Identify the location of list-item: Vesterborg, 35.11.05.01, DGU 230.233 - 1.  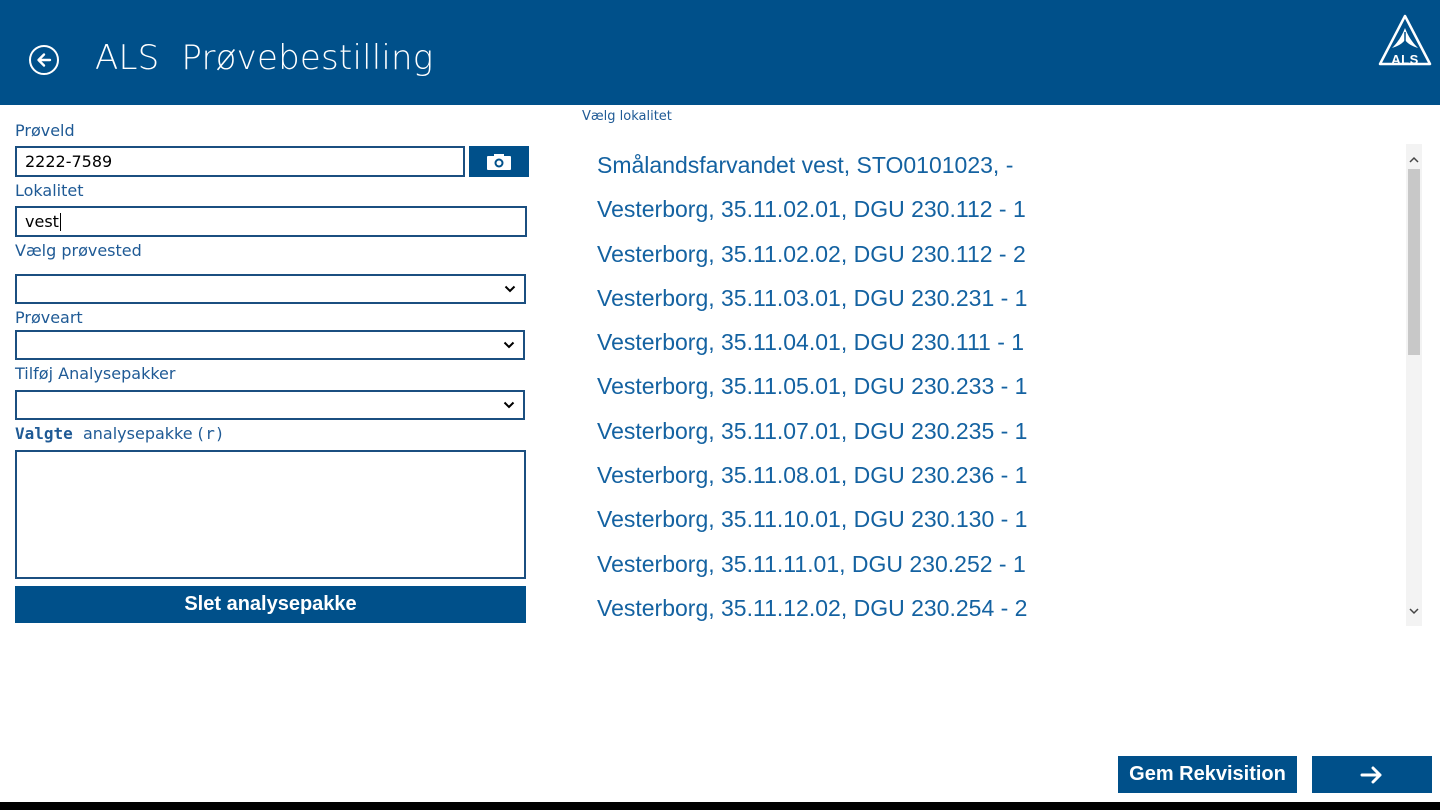
(997, 386).